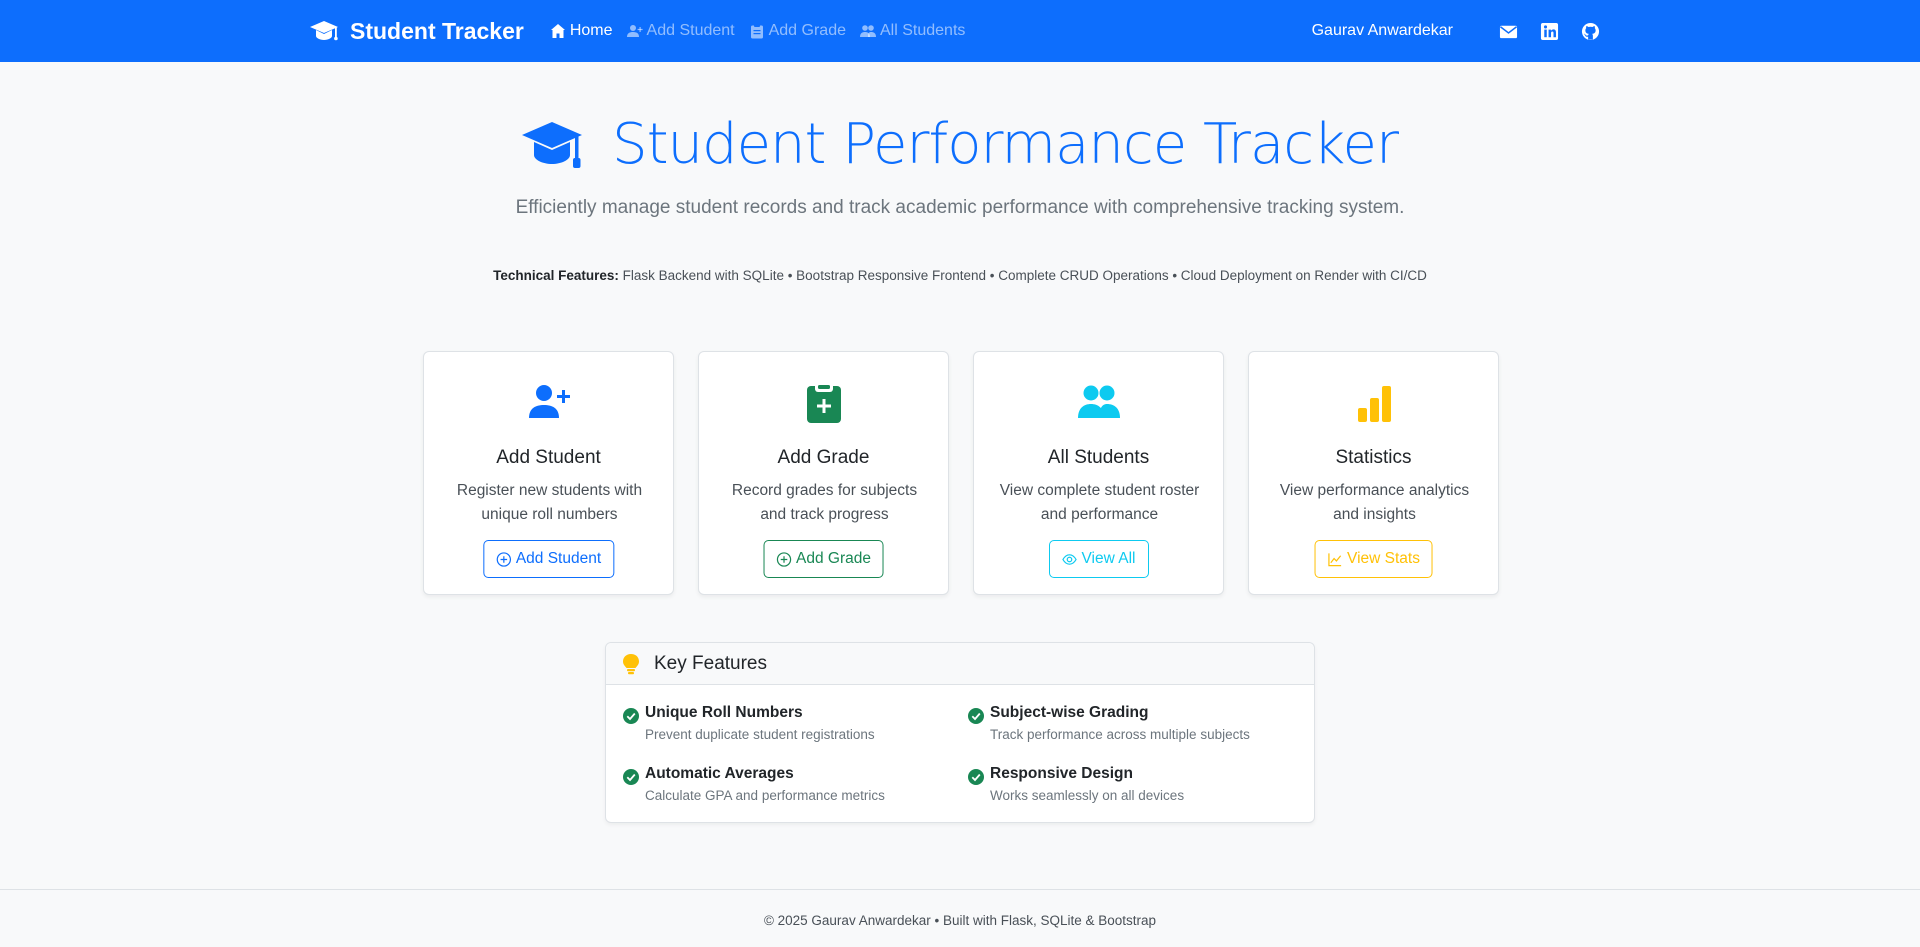 This screenshot has height=947, width=1920. I want to click on nav-links: Home Add Student Add Grade All Students, so click(765, 31).